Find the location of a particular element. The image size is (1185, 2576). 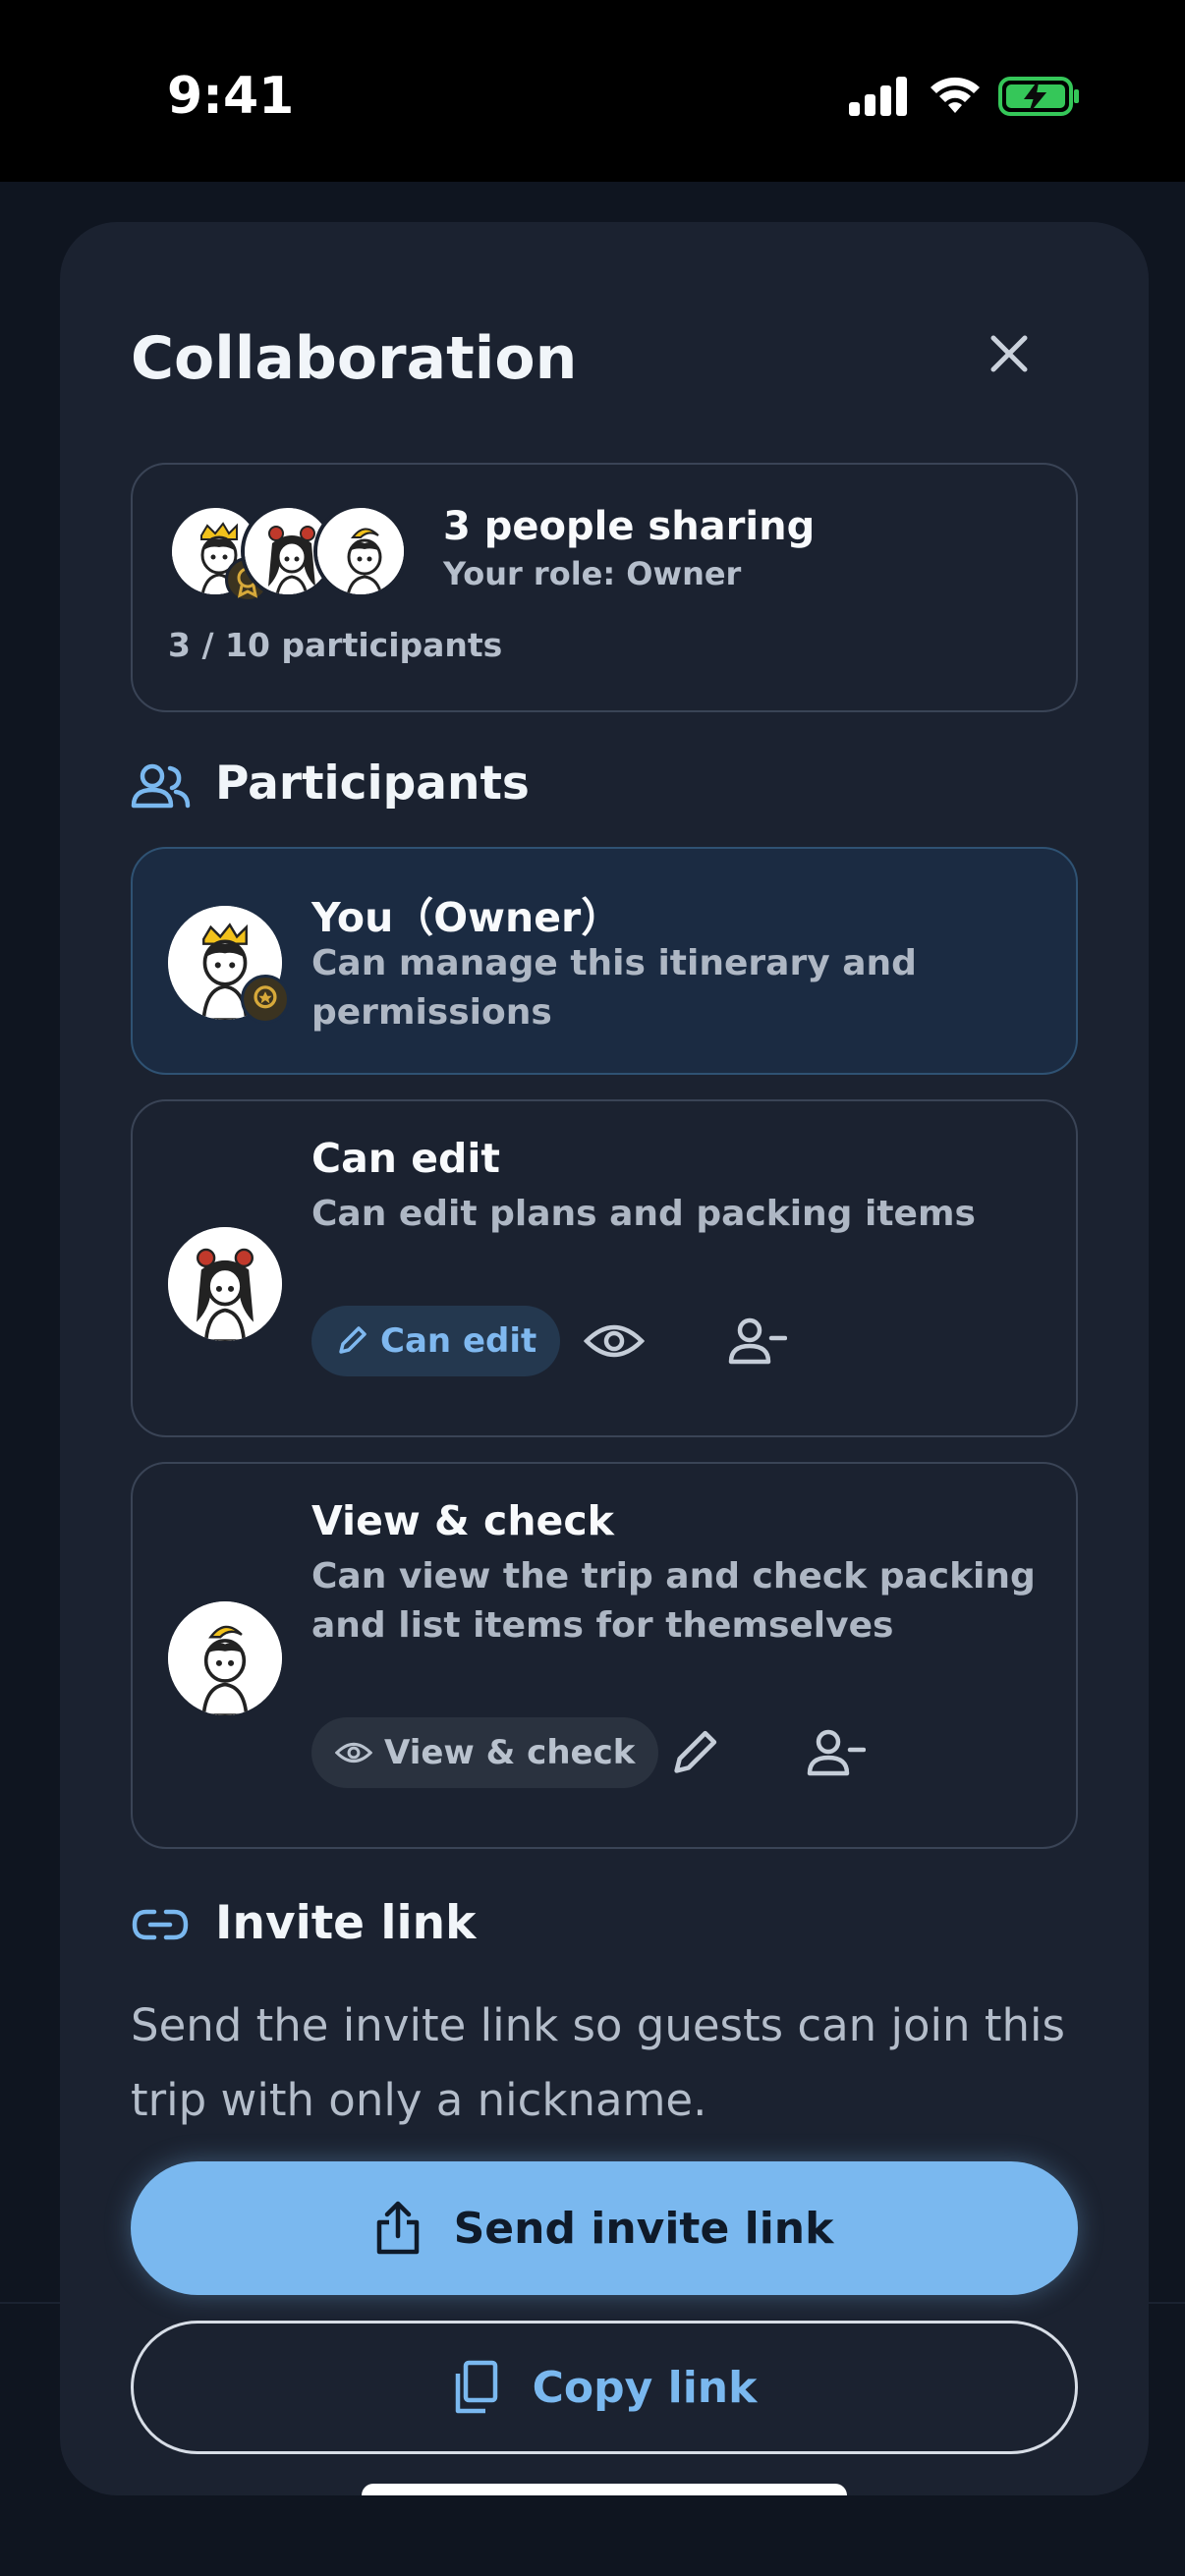

link-icon is located at coordinates (161, 1924).